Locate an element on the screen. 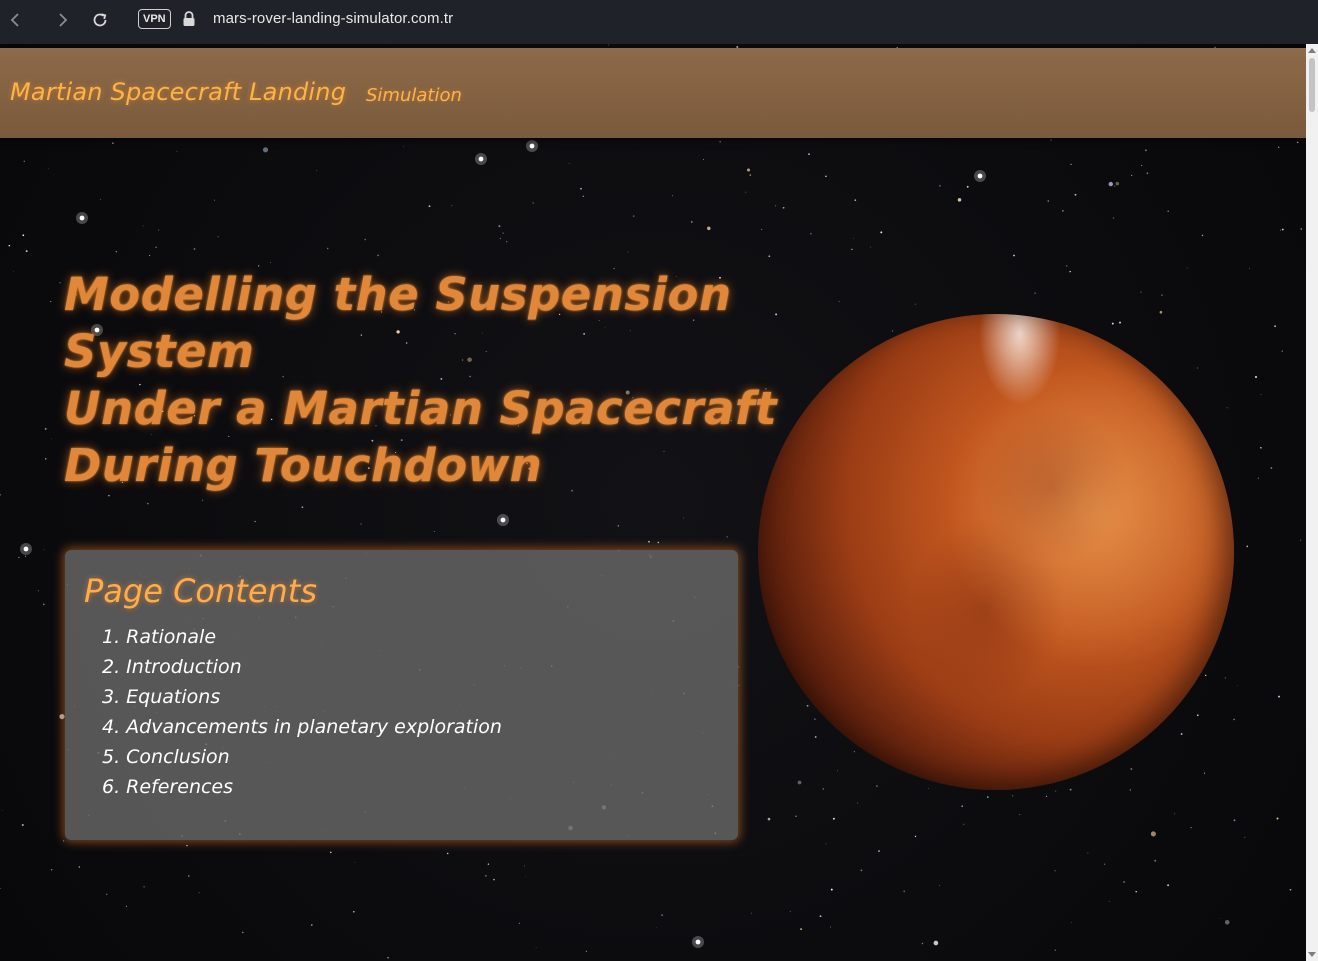 The width and height of the screenshot is (1318, 961). address-bar-url: mars-rover-landing-simulator.com.tr is located at coordinates (333, 18).